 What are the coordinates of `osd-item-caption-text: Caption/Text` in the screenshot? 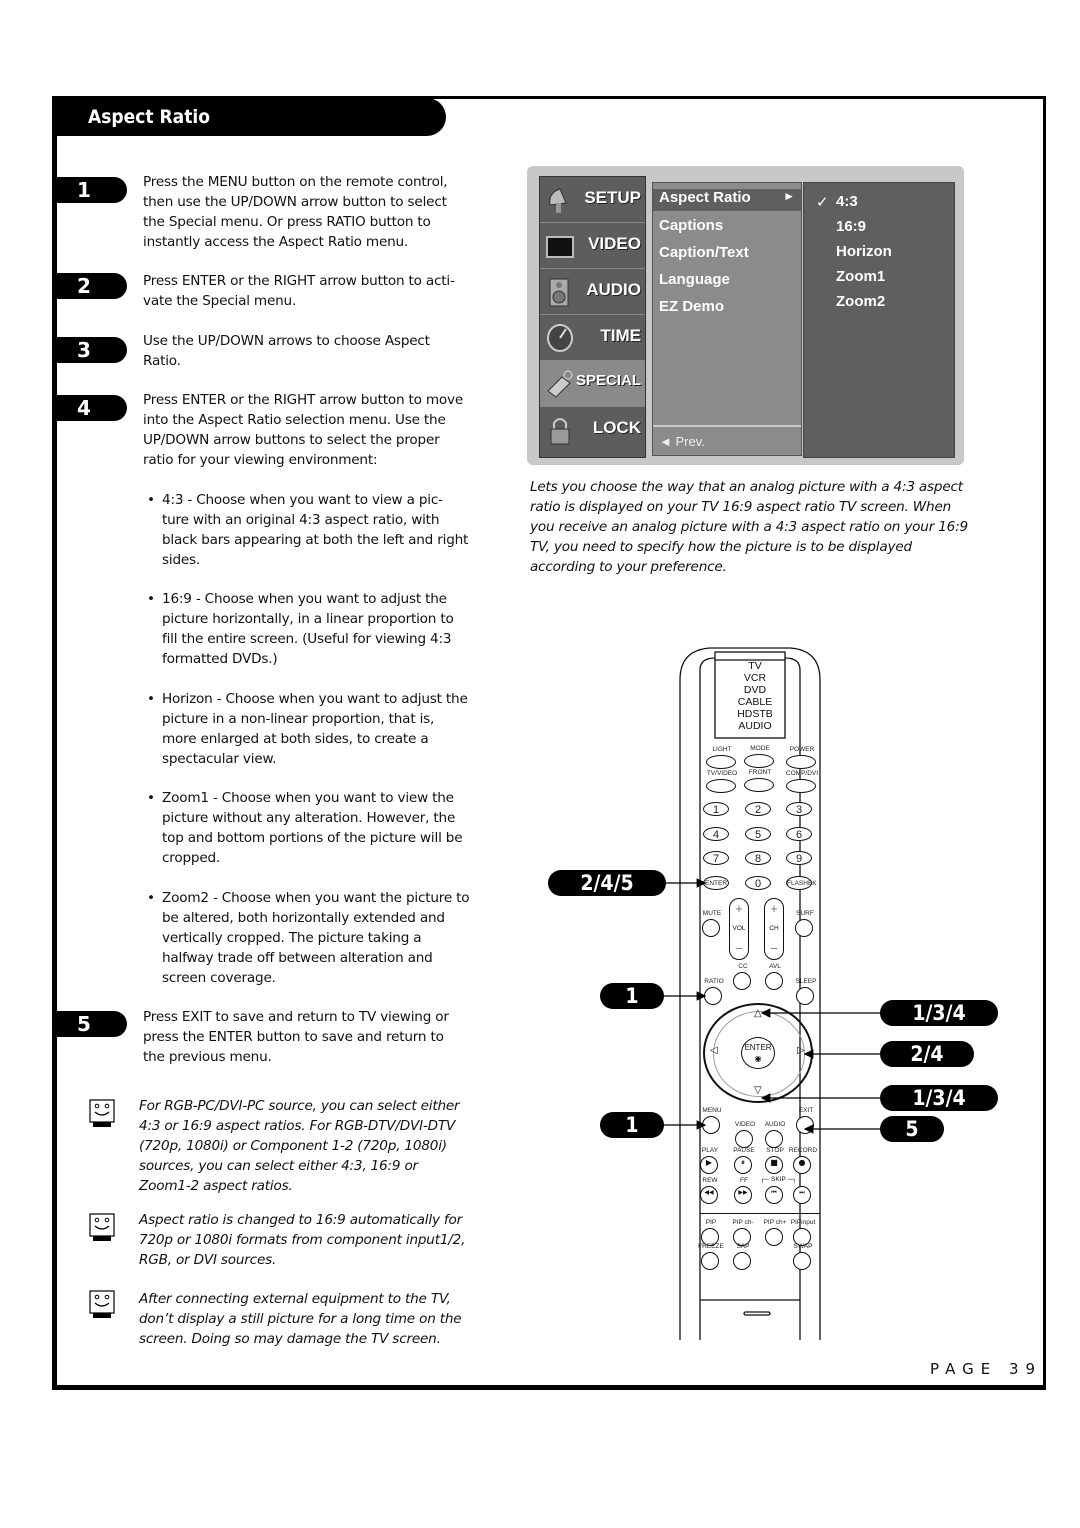 It's located at (704, 252).